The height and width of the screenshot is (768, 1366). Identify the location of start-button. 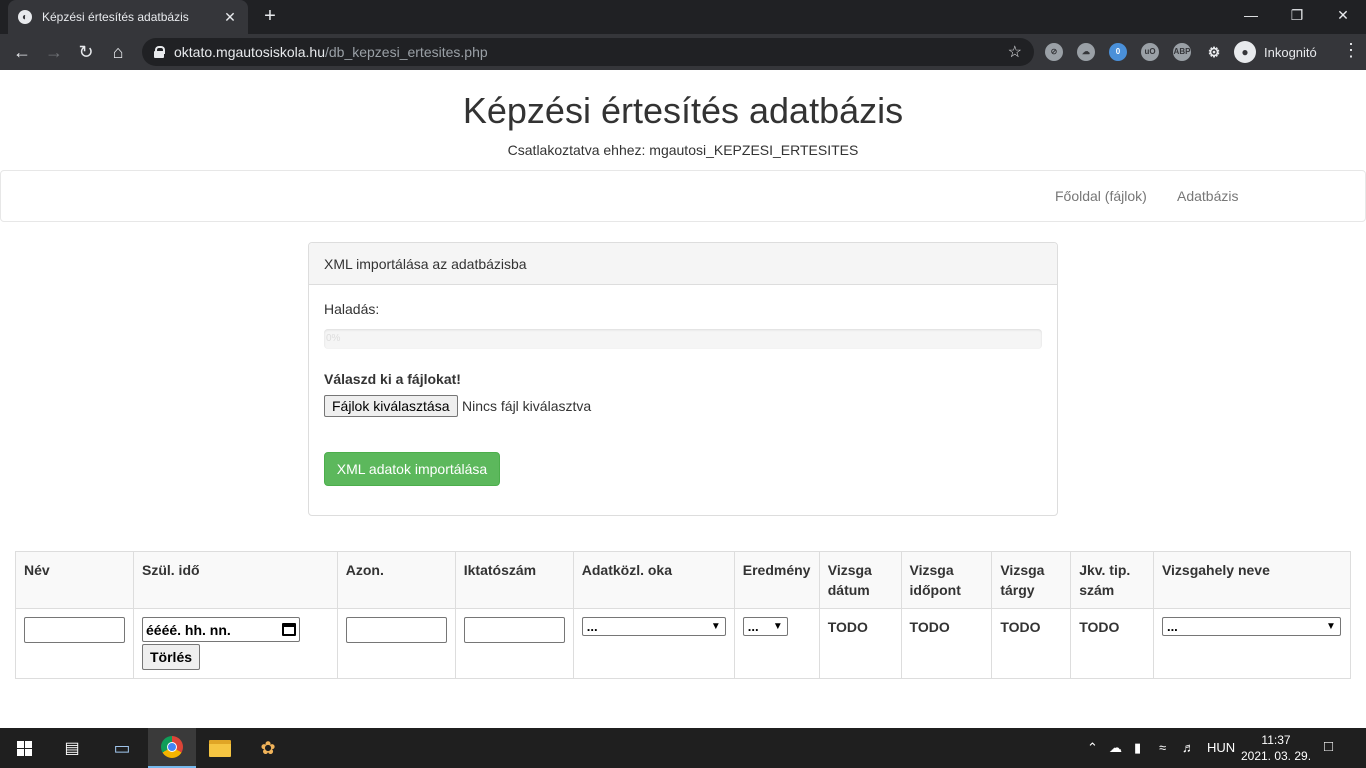
(24, 748).